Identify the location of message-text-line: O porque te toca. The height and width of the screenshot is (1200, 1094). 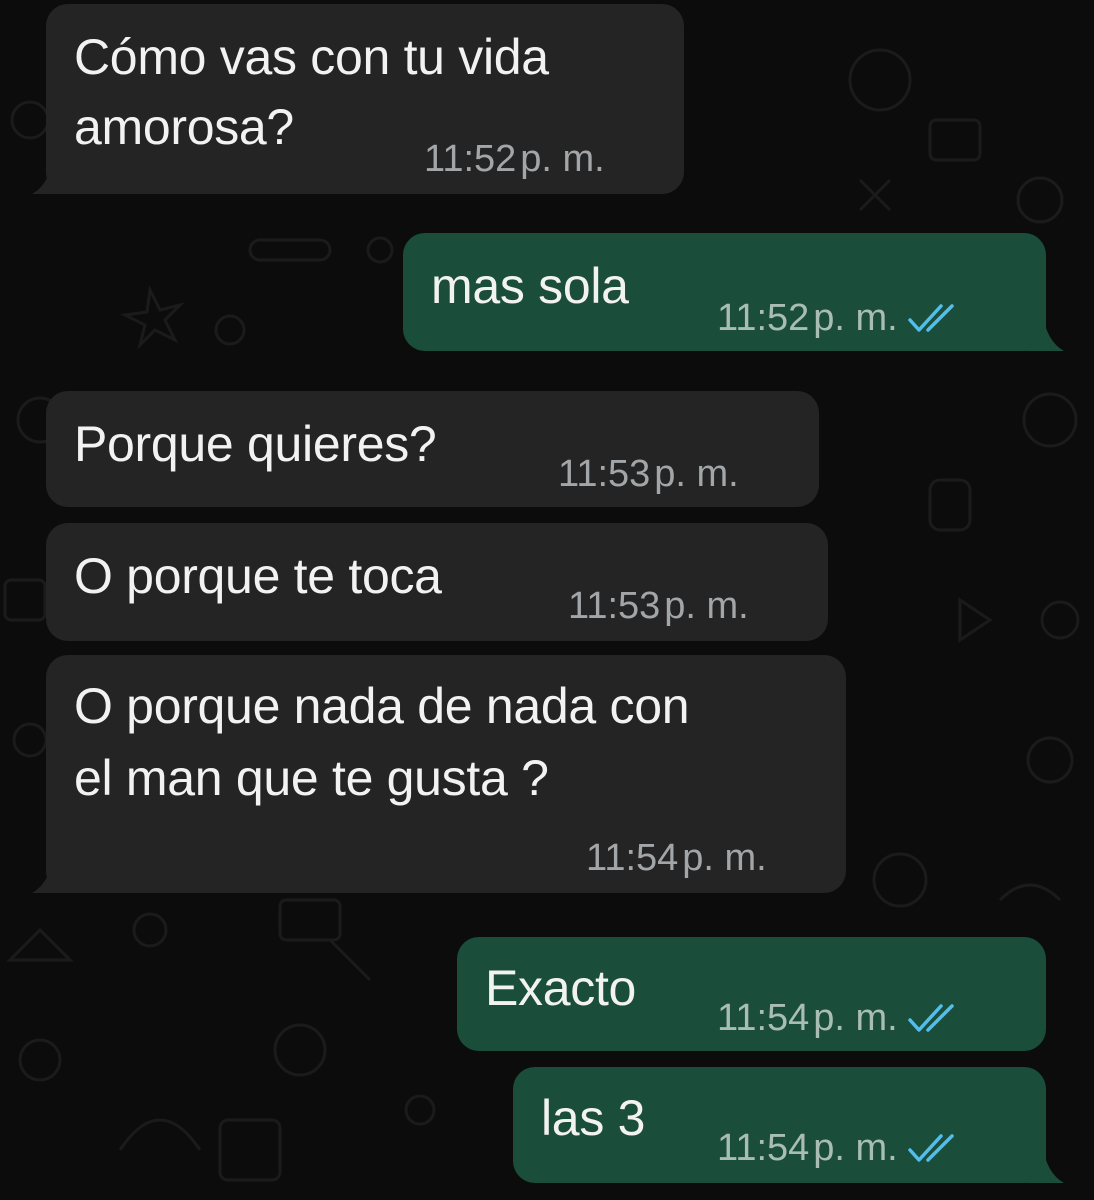
(258, 576).